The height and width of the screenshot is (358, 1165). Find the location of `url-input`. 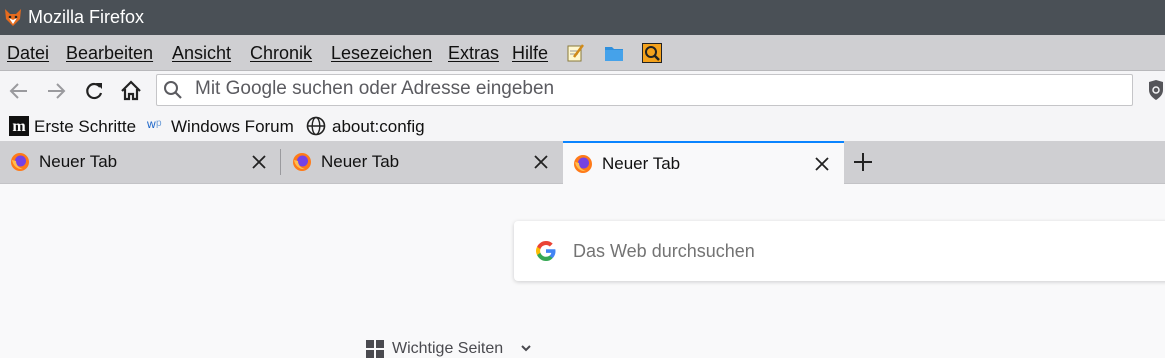

url-input is located at coordinates (645, 89).